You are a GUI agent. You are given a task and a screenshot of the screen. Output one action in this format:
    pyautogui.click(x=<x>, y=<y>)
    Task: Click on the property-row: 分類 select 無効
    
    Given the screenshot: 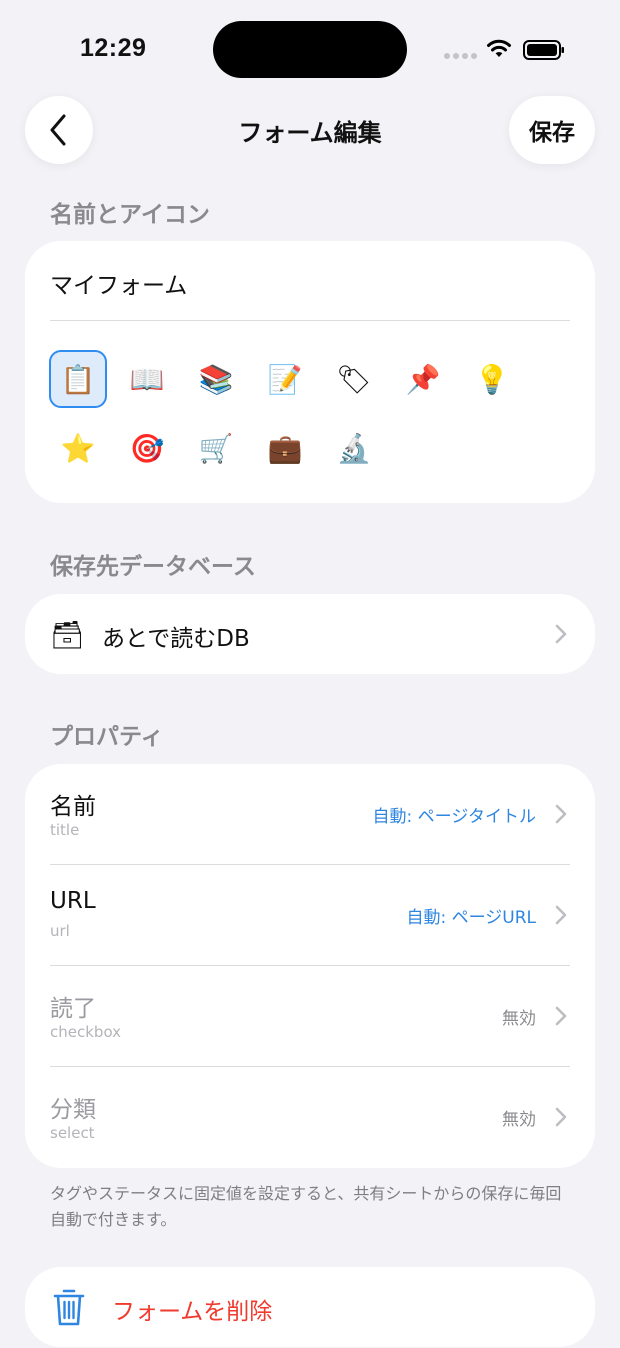 What is the action you would take?
    pyautogui.click(x=310, y=1117)
    